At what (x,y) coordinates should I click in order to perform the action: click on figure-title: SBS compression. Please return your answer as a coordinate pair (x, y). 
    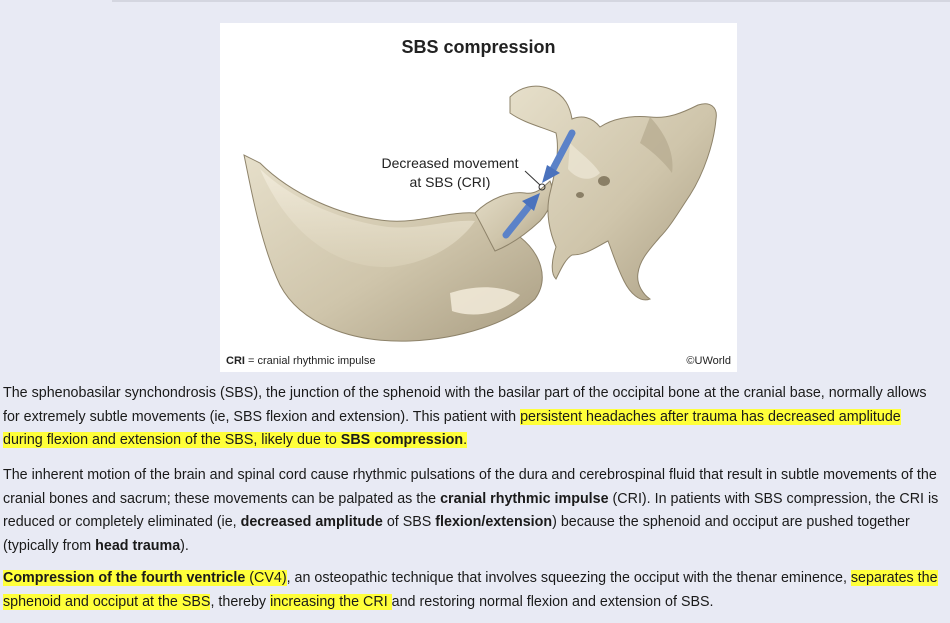
    Looking at the image, I should click on (478, 47).